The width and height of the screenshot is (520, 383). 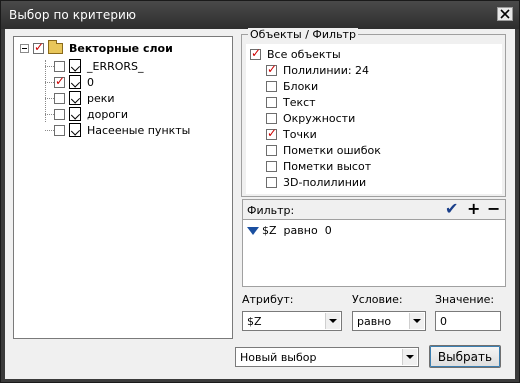 I want to click on object-item: Пометки высот, so click(x=318, y=166).